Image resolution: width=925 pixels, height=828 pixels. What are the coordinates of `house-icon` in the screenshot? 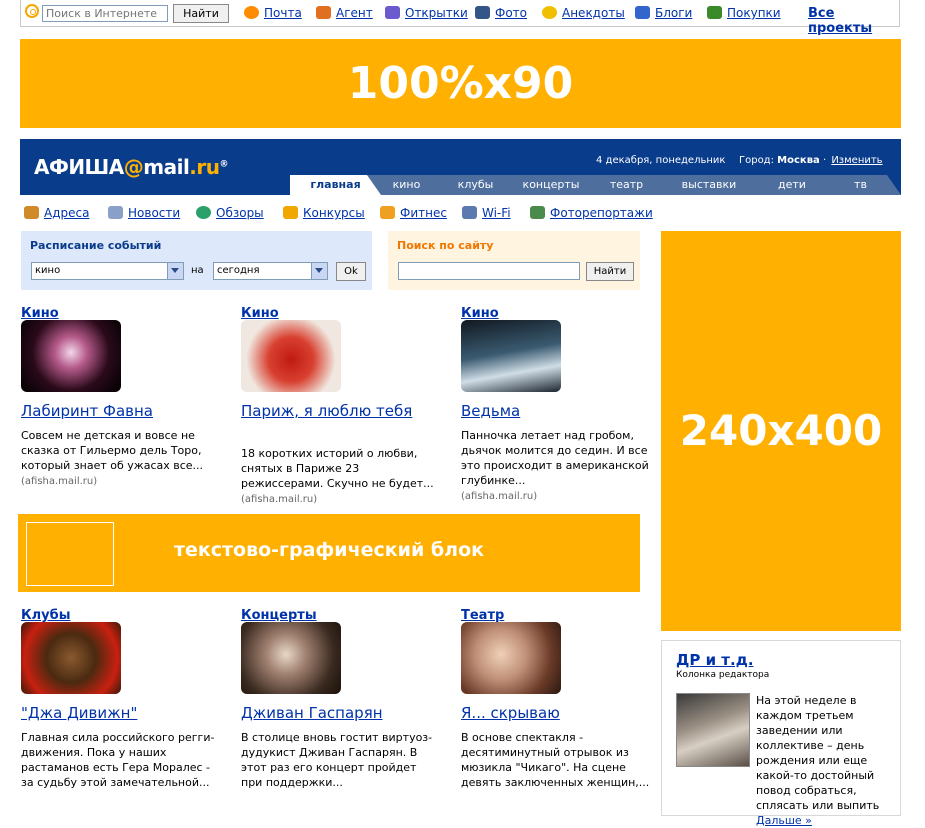 It's located at (31, 212).